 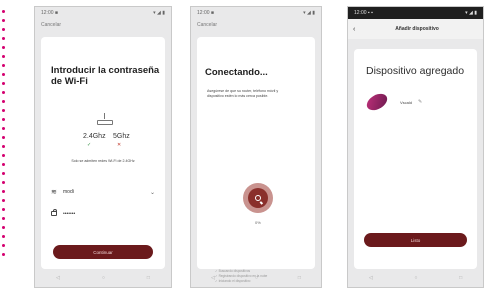 What do you see at coordinates (415, 240) in the screenshot?
I see `done-button: Listo` at bounding box center [415, 240].